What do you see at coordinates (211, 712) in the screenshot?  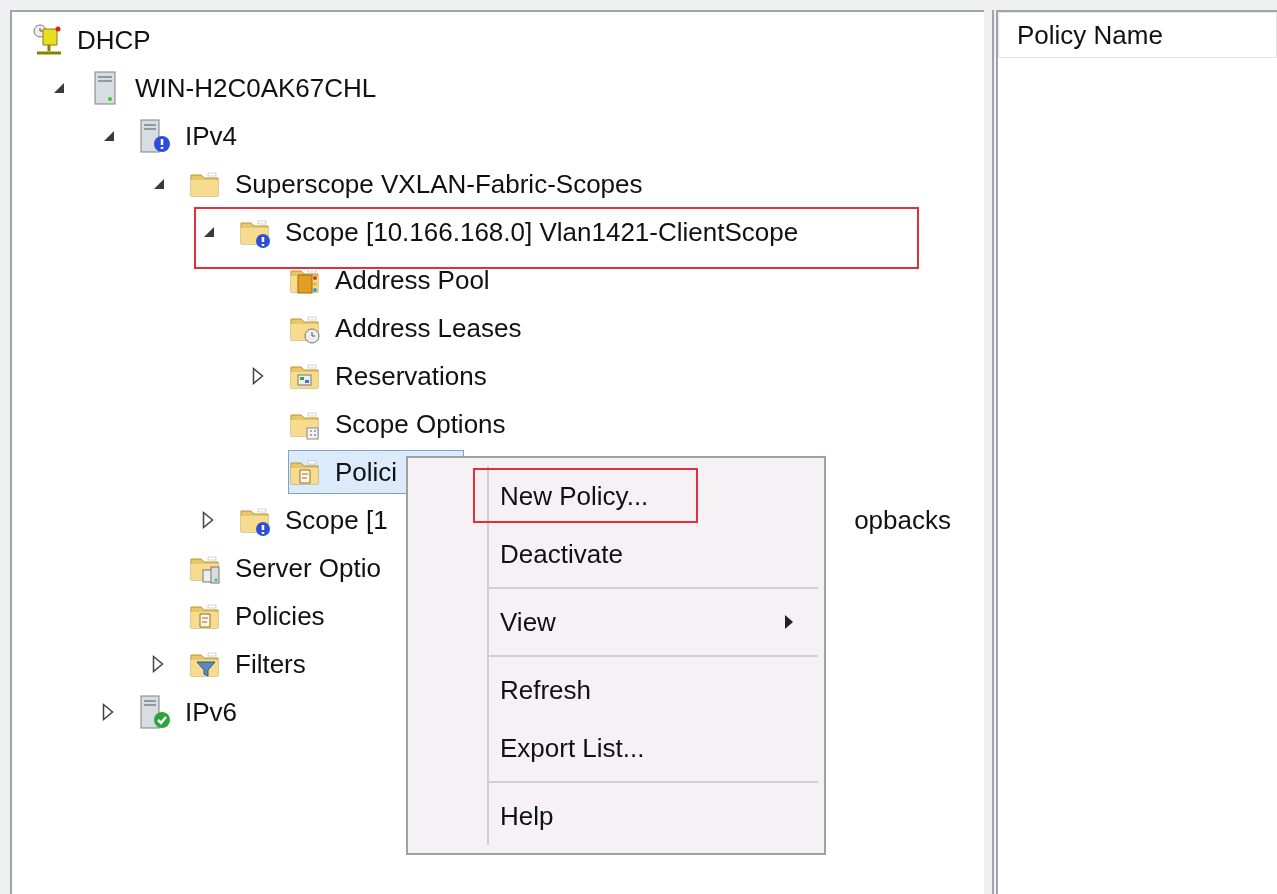 I see `tree-item-label: IPv6` at bounding box center [211, 712].